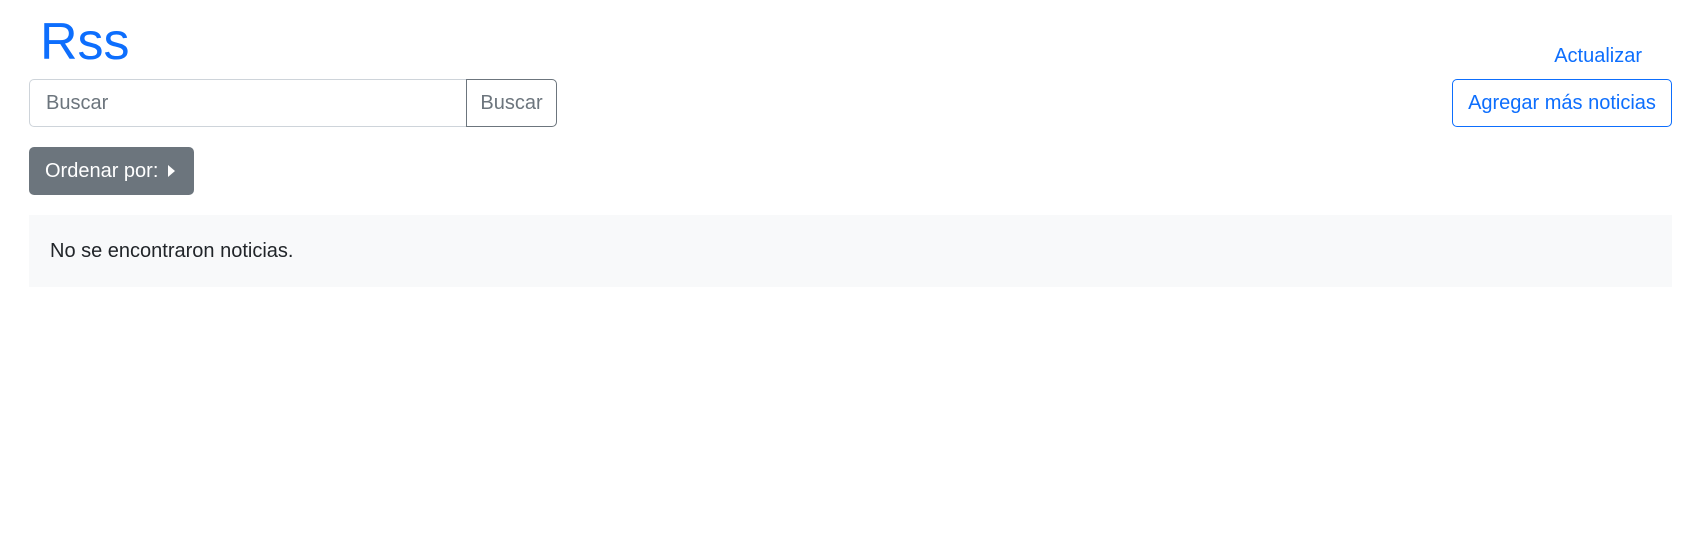 This screenshot has height=551, width=1705. I want to click on caret-right-icon, so click(172, 171).